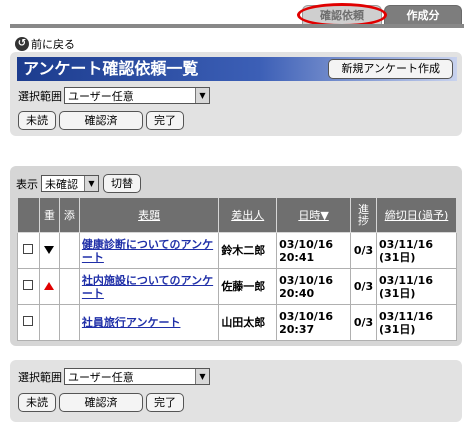 Image resolution: width=468 pixels, height=427 pixels. Describe the element at coordinates (137, 376) in the screenshot. I see `scope-select-bottom: ユーザー任意 ▼` at that location.